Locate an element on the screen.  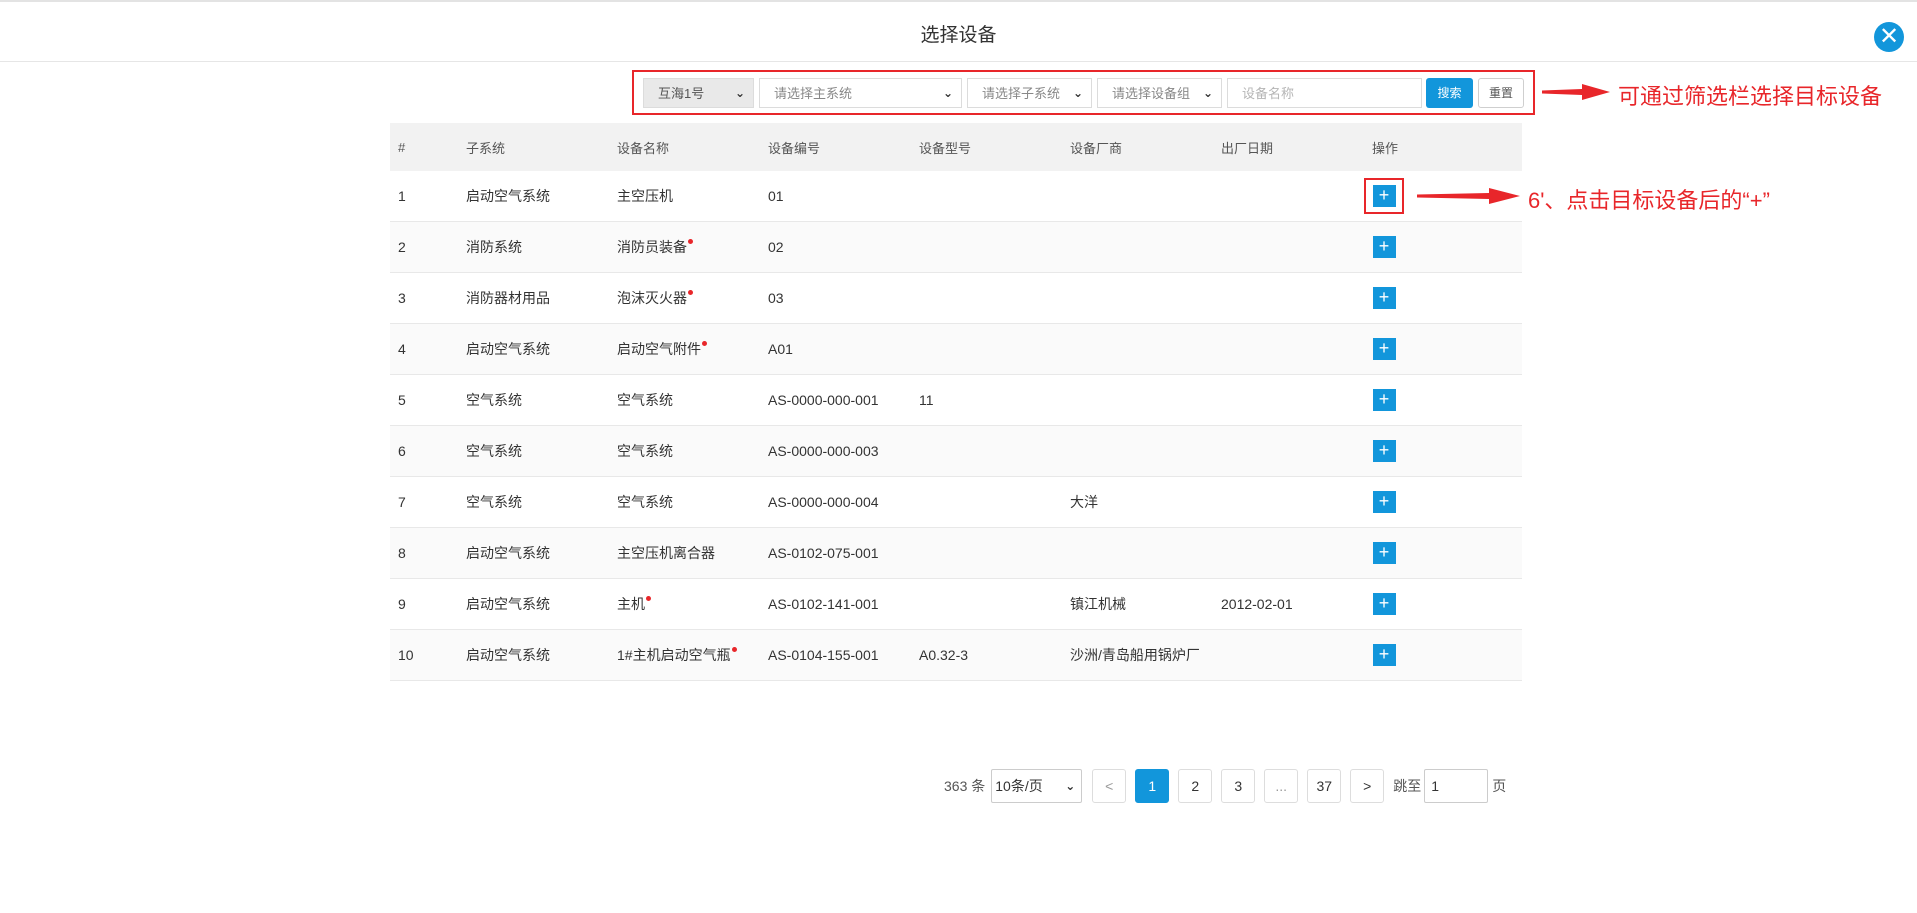
row-index-text: 6 is located at coordinates (402, 451).